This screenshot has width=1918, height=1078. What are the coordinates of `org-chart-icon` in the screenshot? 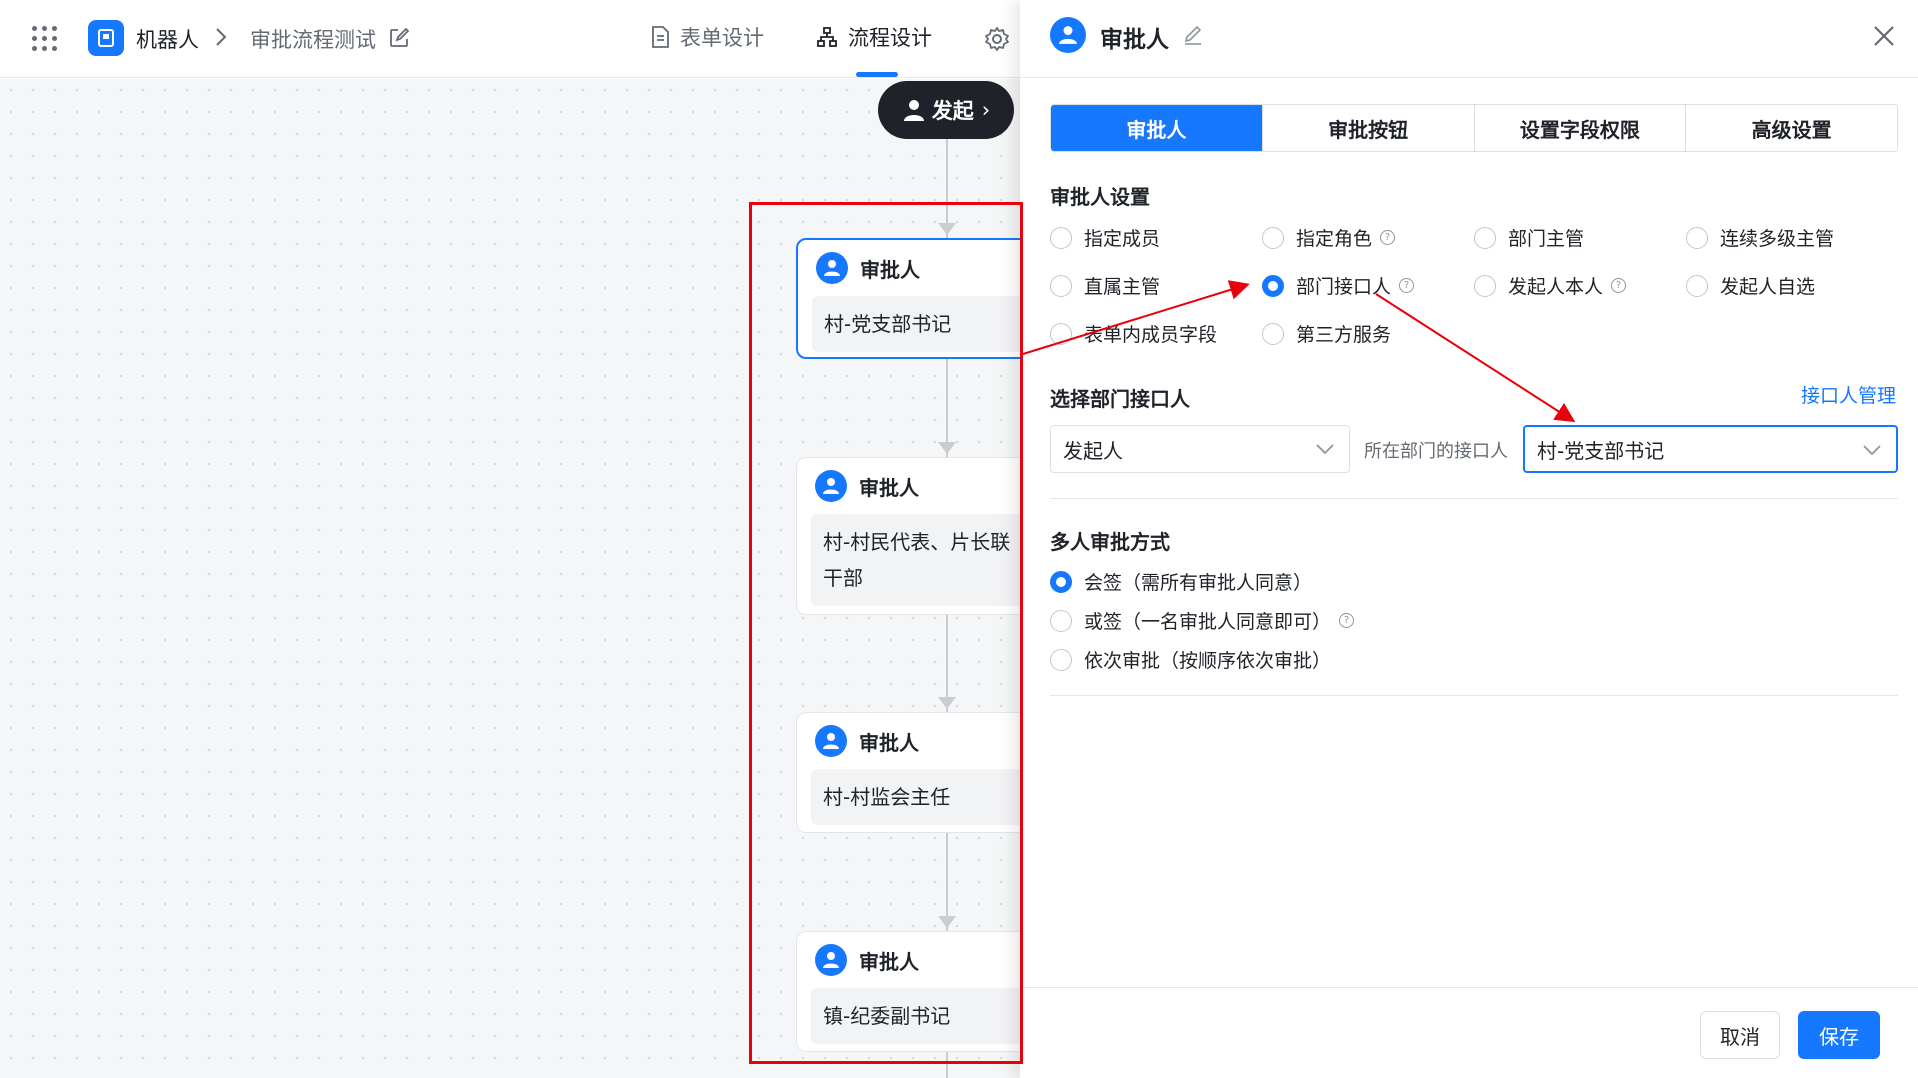 It's located at (827, 37).